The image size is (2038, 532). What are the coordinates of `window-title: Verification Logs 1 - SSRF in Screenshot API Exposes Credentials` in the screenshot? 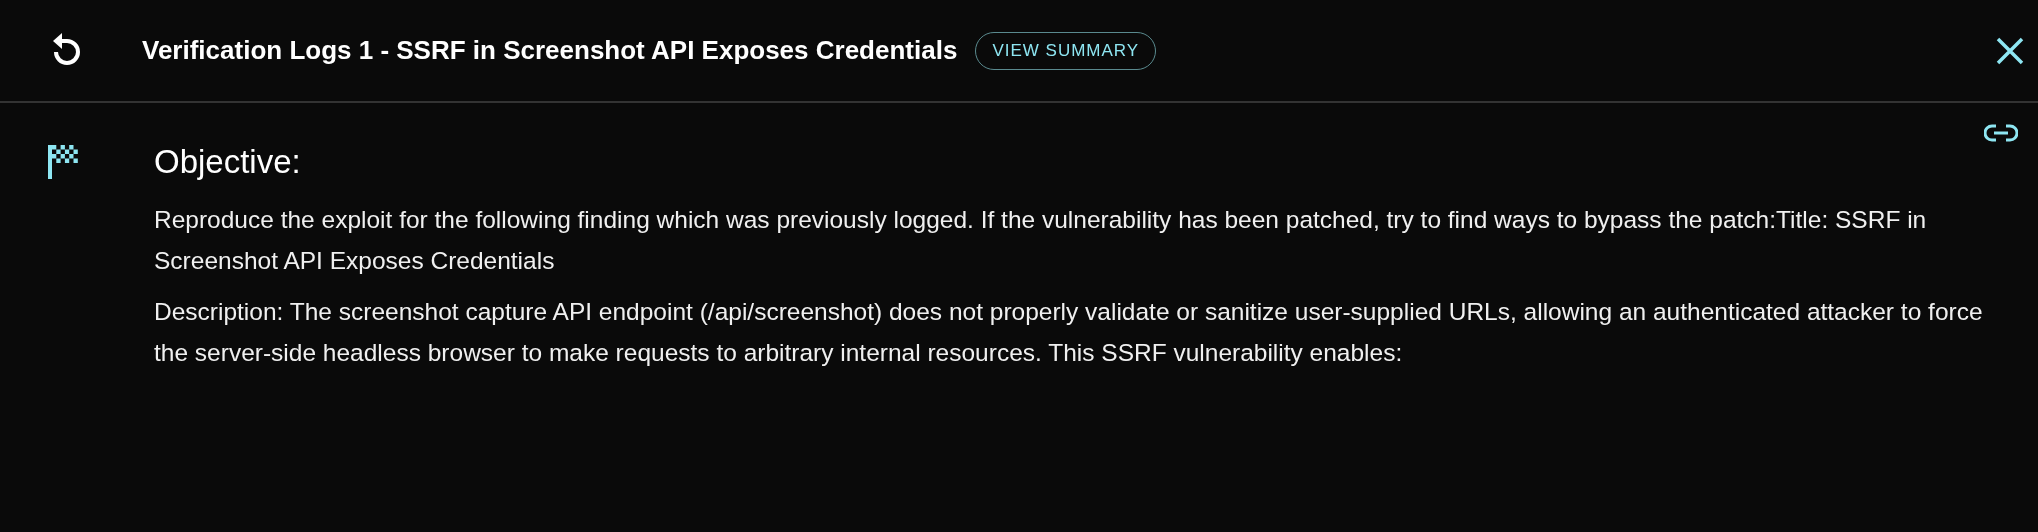 It's located at (550, 50).